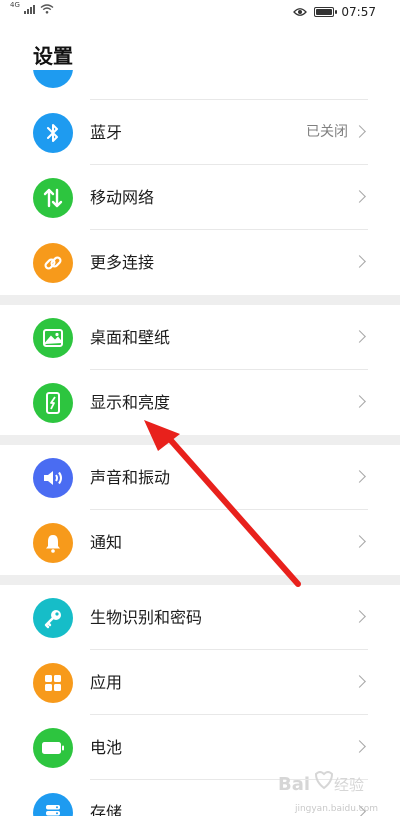 The height and width of the screenshot is (816, 400). I want to click on unknown-icon, so click(53, 79).